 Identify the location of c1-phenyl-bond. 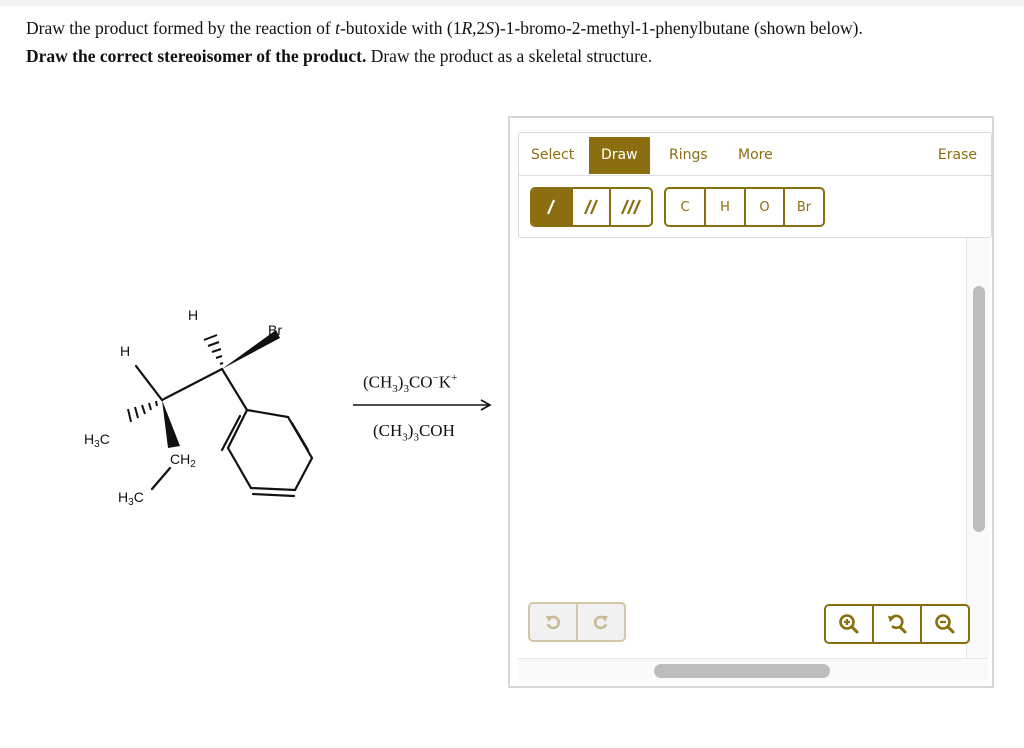
(234, 389).